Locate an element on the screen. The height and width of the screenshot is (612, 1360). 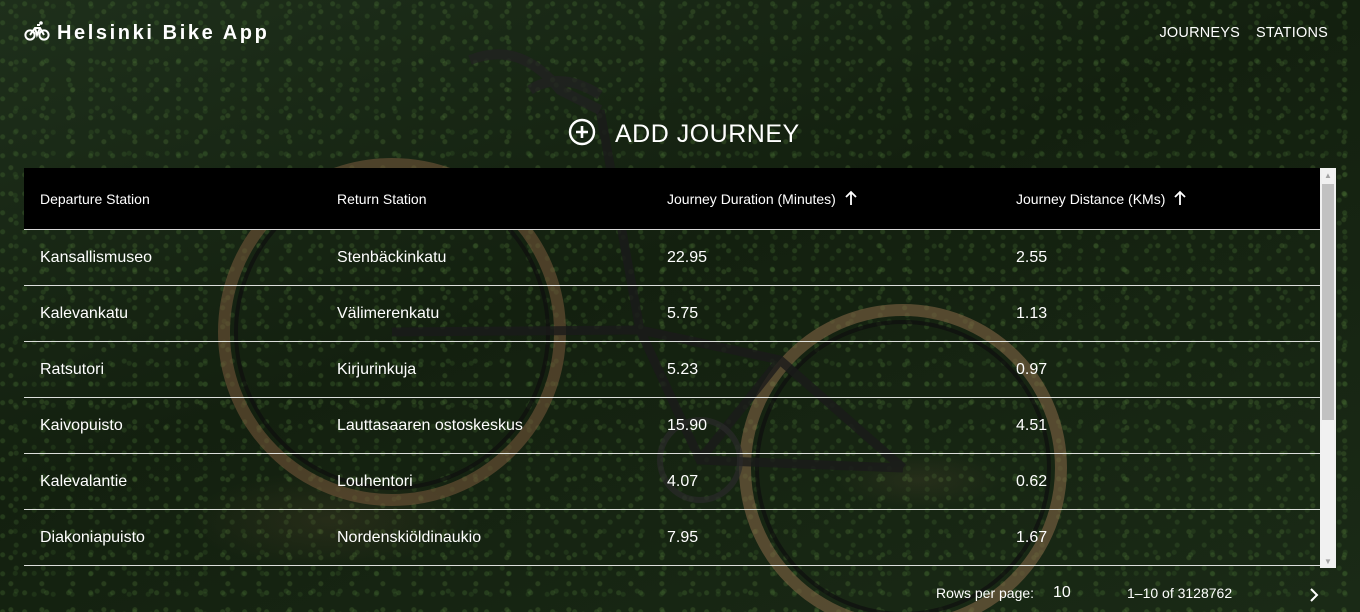
header-label: Journey Distance (KMs) is located at coordinates (1091, 199).